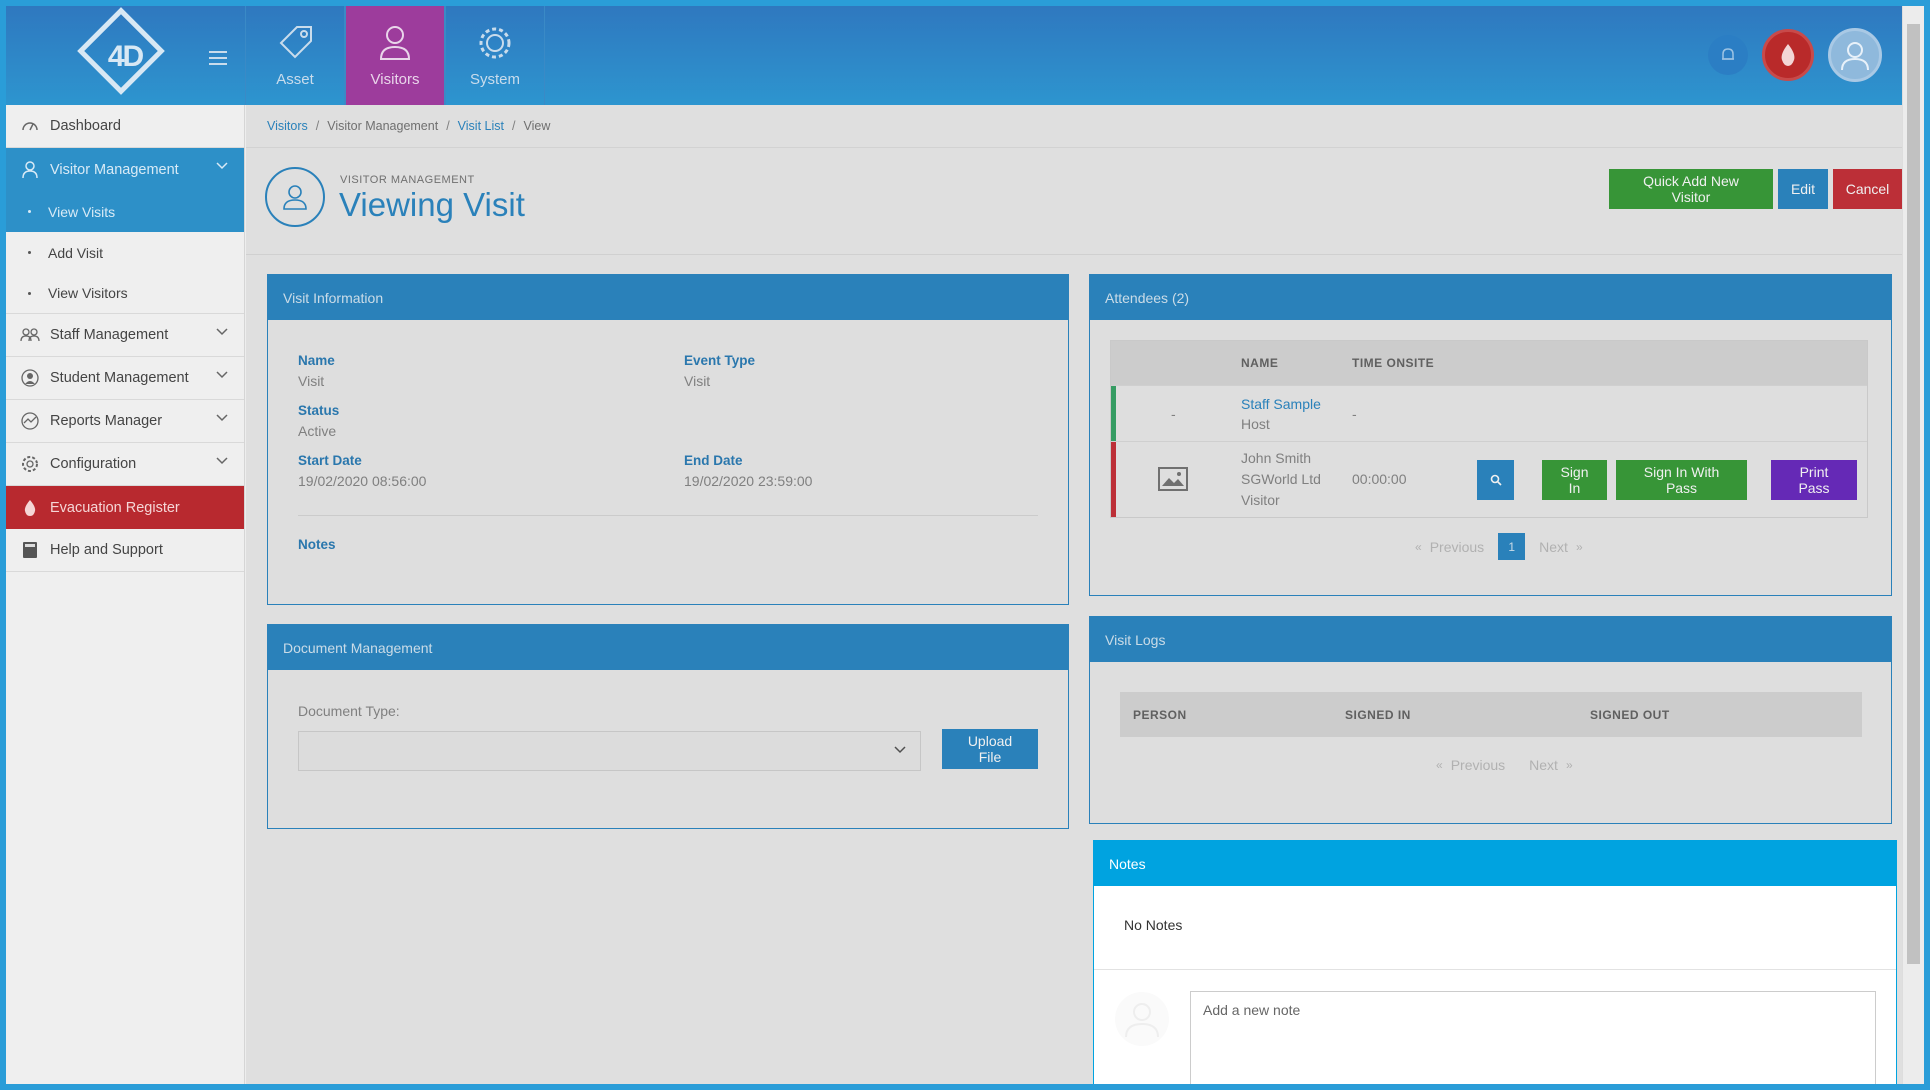  I want to click on panel-title: Attendees (2), so click(1490, 297).